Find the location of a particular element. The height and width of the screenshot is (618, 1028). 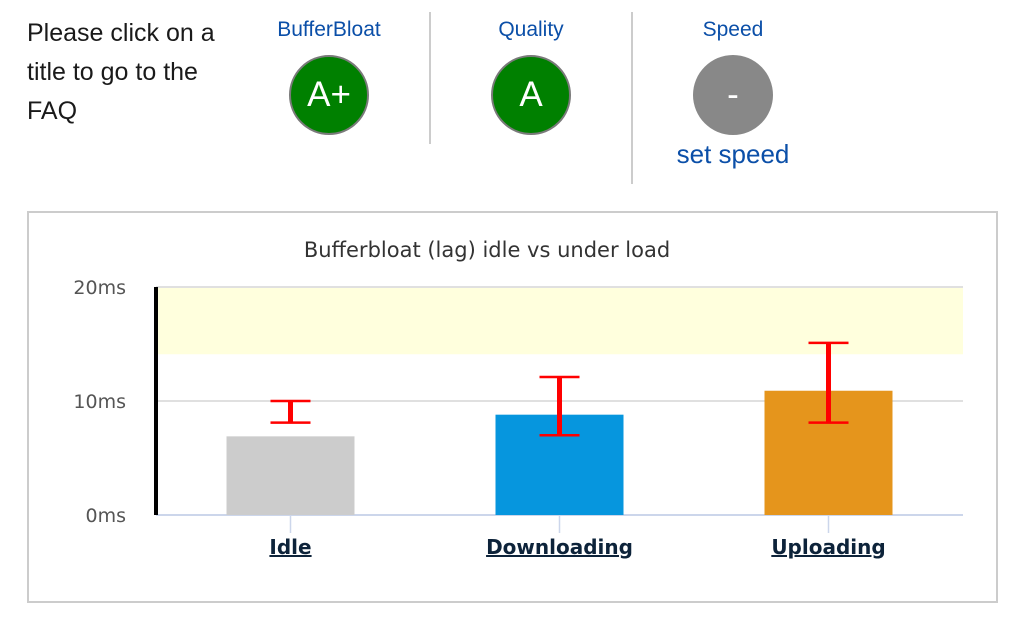

quality-grade-badge: A is located at coordinates (531, 95).